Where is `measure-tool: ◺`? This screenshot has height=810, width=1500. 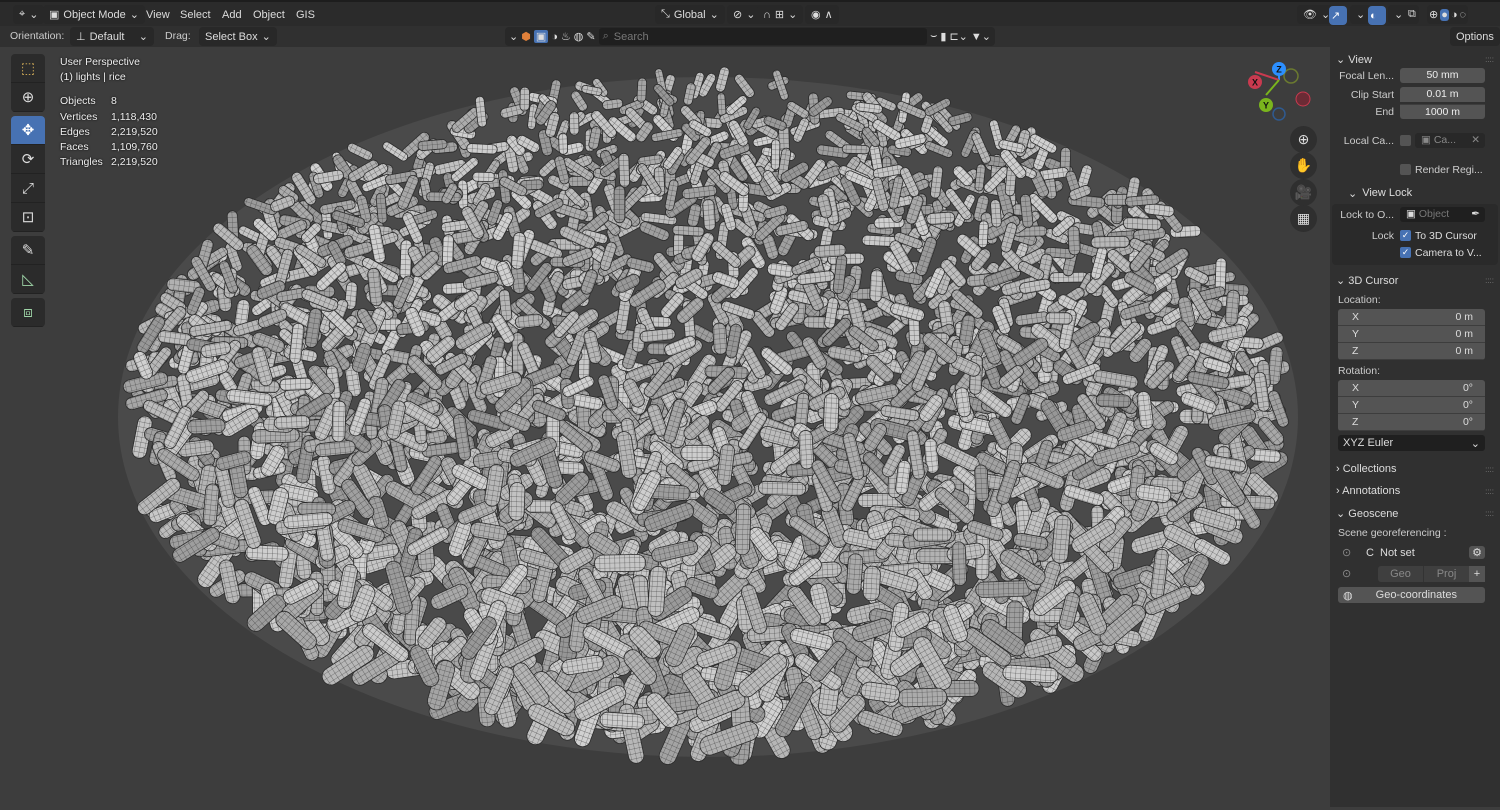 measure-tool: ◺ is located at coordinates (28, 279).